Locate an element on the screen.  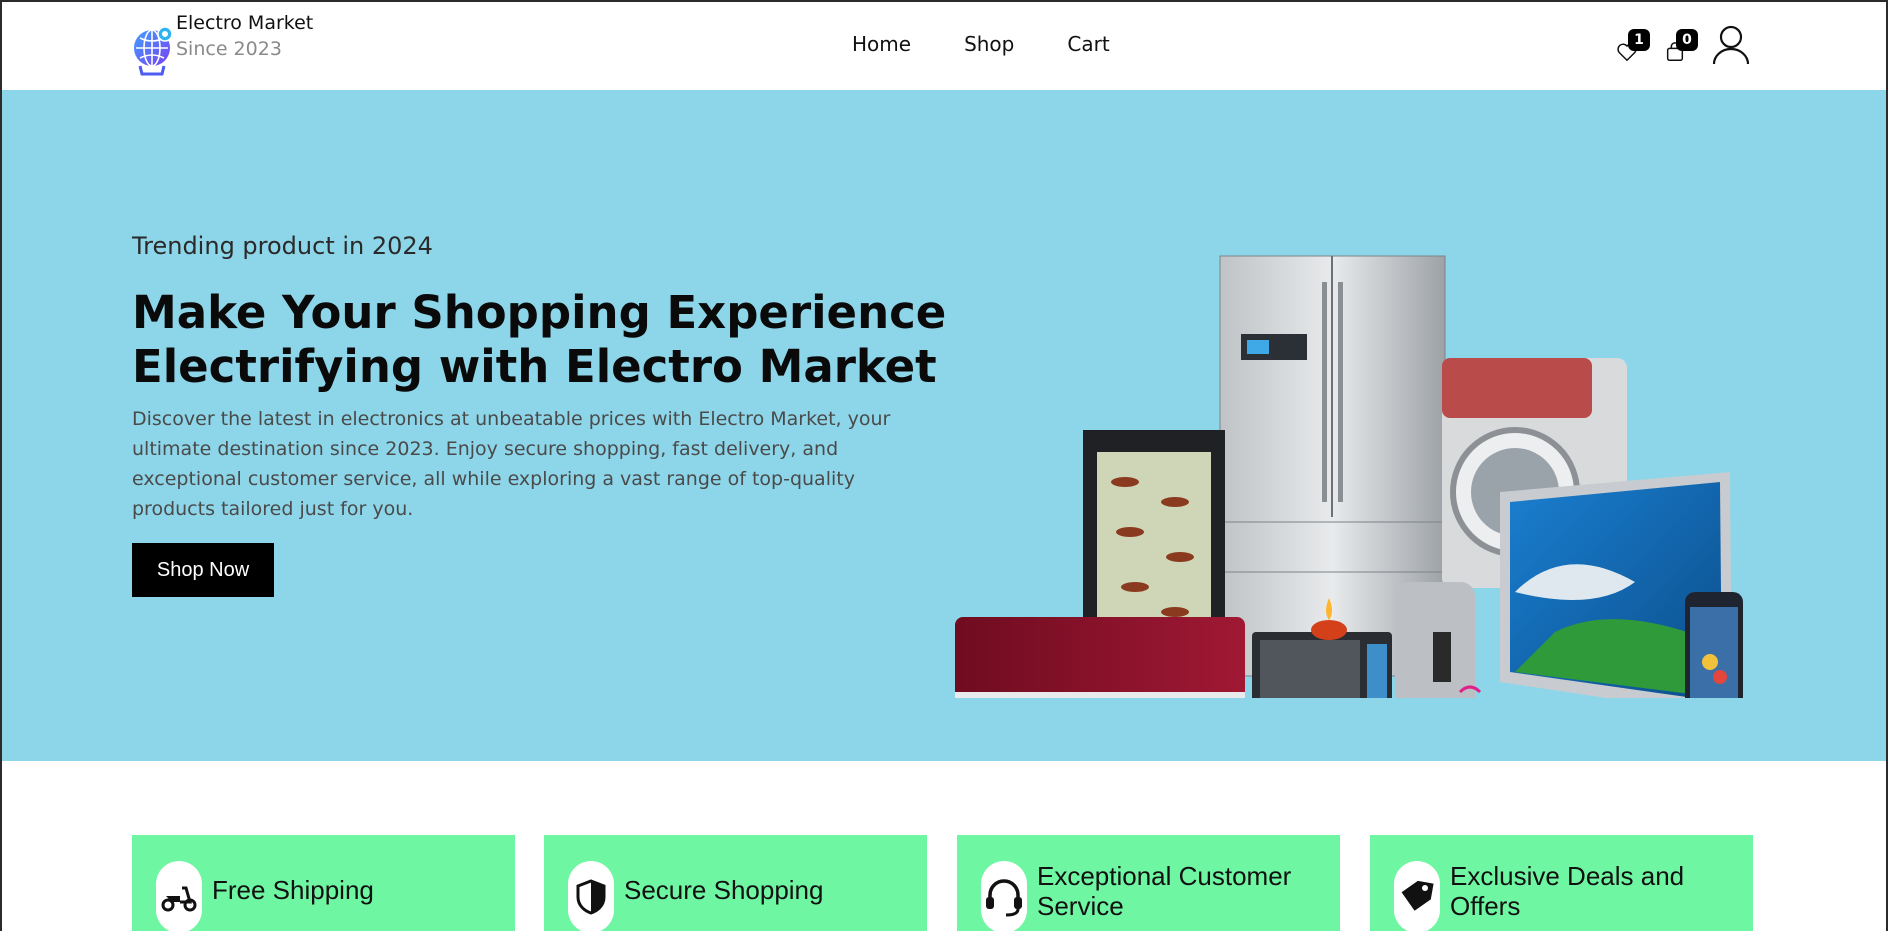
shop-now-button: Shop Now is located at coordinates (203, 570).